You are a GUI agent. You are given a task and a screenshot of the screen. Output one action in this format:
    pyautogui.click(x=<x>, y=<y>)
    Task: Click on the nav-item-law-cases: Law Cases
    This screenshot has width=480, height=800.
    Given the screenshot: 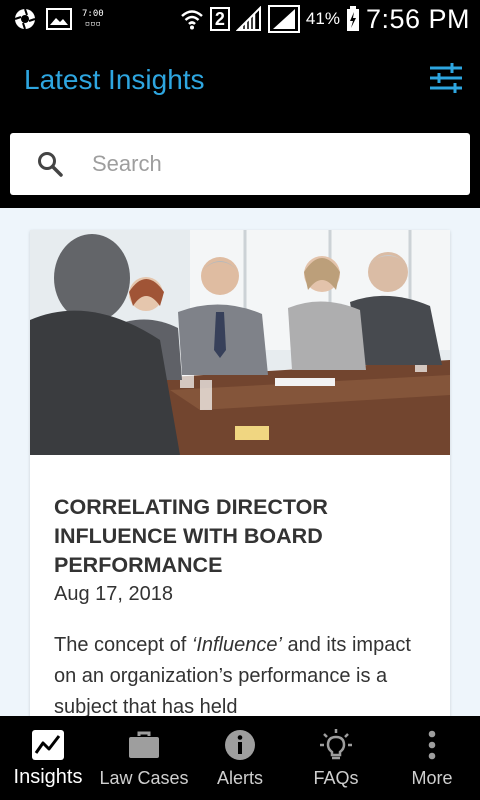 What is the action you would take?
    pyautogui.click(x=144, y=758)
    